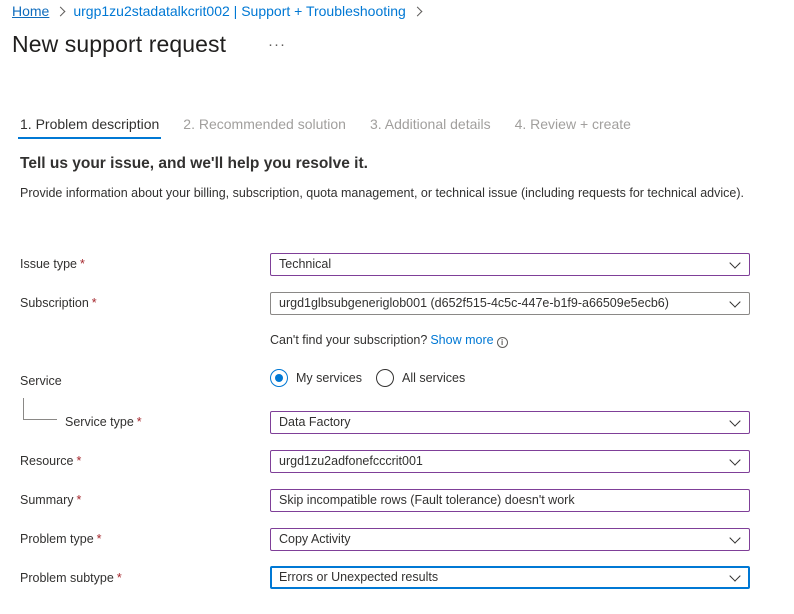 This screenshot has height=614, width=794. I want to click on subscription-hint: Can't find your subscription? Show more i, so click(389, 340).